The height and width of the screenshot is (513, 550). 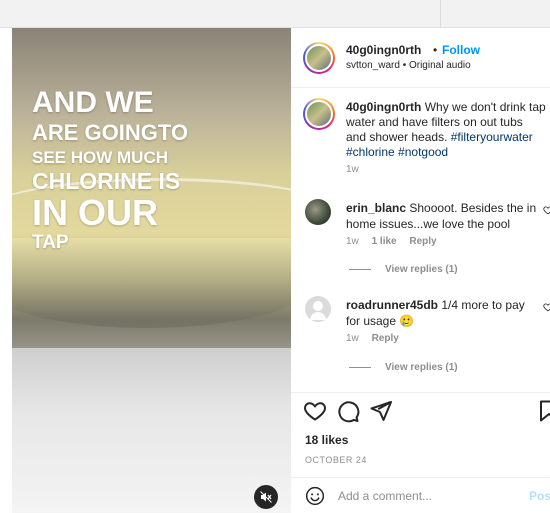 What do you see at coordinates (315, 496) in the screenshot?
I see `emoji-icon` at bounding box center [315, 496].